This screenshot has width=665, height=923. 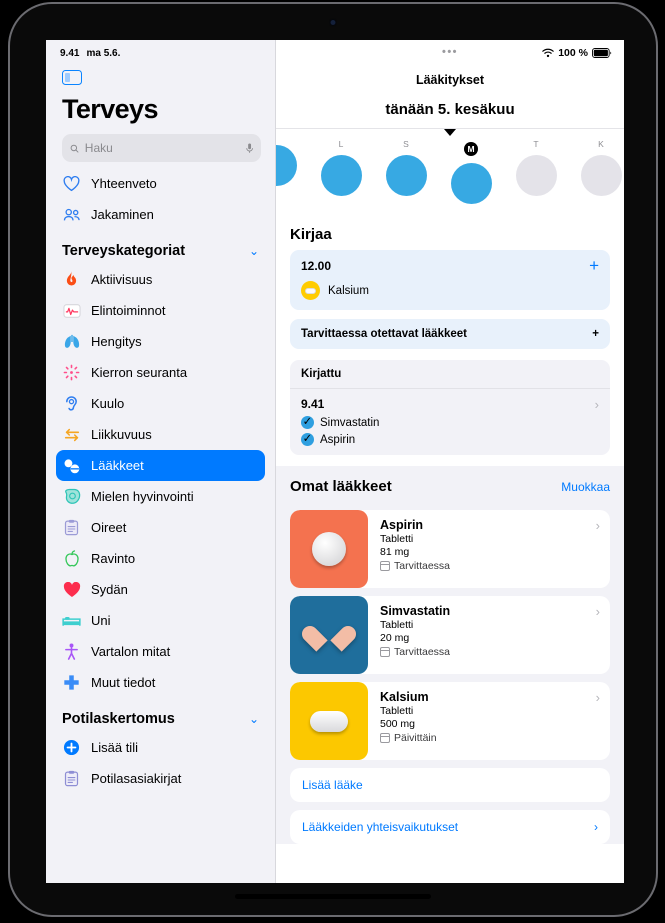 I want to click on status-bar-right: ••• 100 %, so click(x=450, y=51).